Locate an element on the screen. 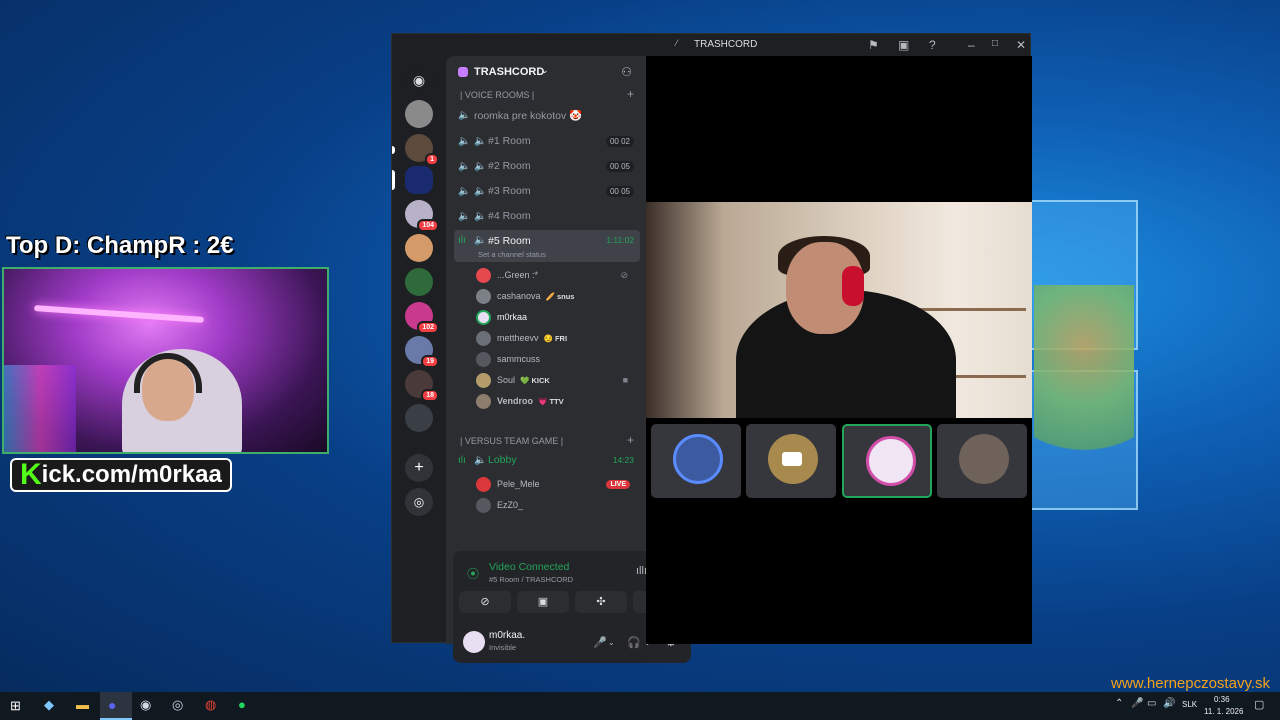  voice-member-self: m0rkaa is located at coordinates (556, 317).